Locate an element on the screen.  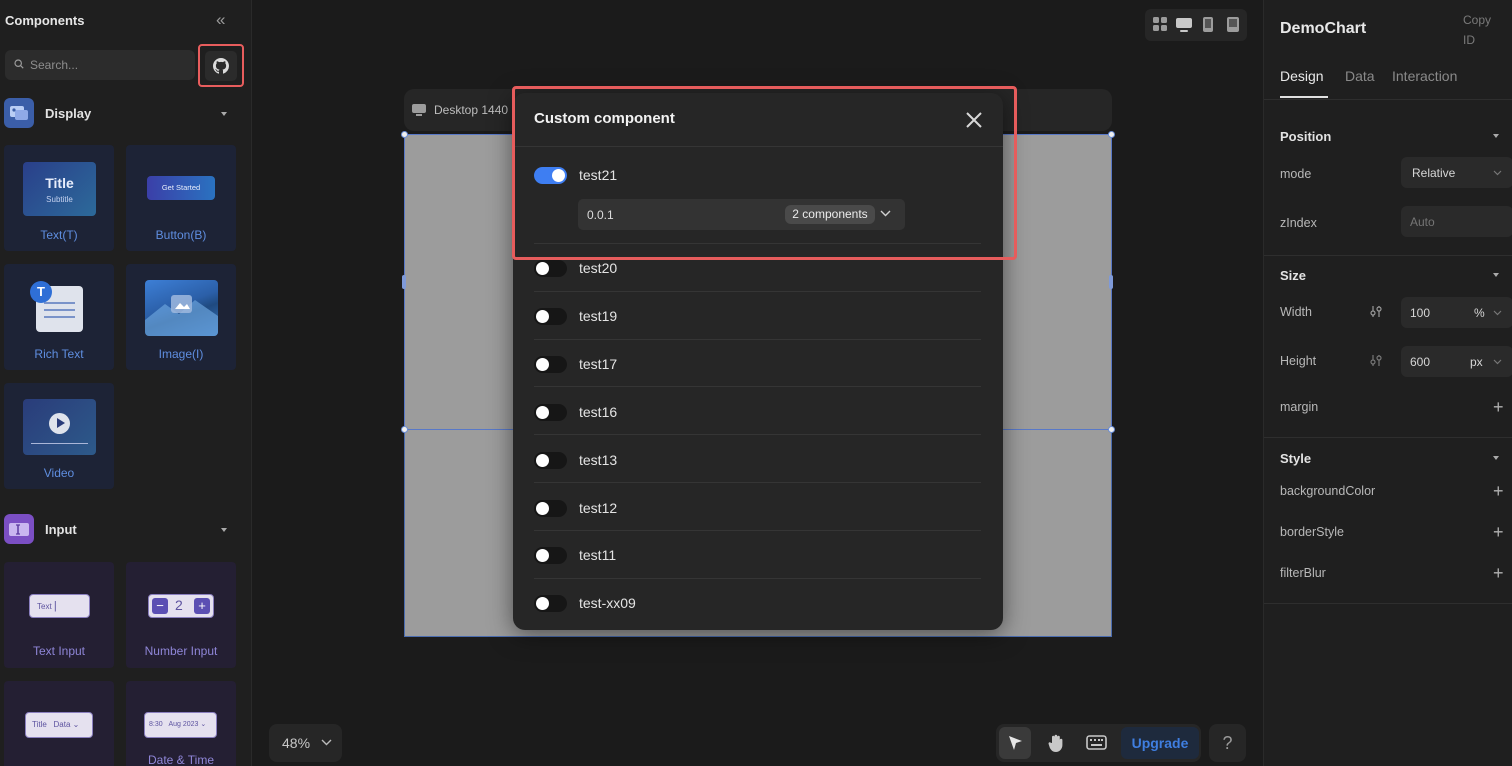
component-card-button: Get Started Button(B) is located at coordinates (181, 198).